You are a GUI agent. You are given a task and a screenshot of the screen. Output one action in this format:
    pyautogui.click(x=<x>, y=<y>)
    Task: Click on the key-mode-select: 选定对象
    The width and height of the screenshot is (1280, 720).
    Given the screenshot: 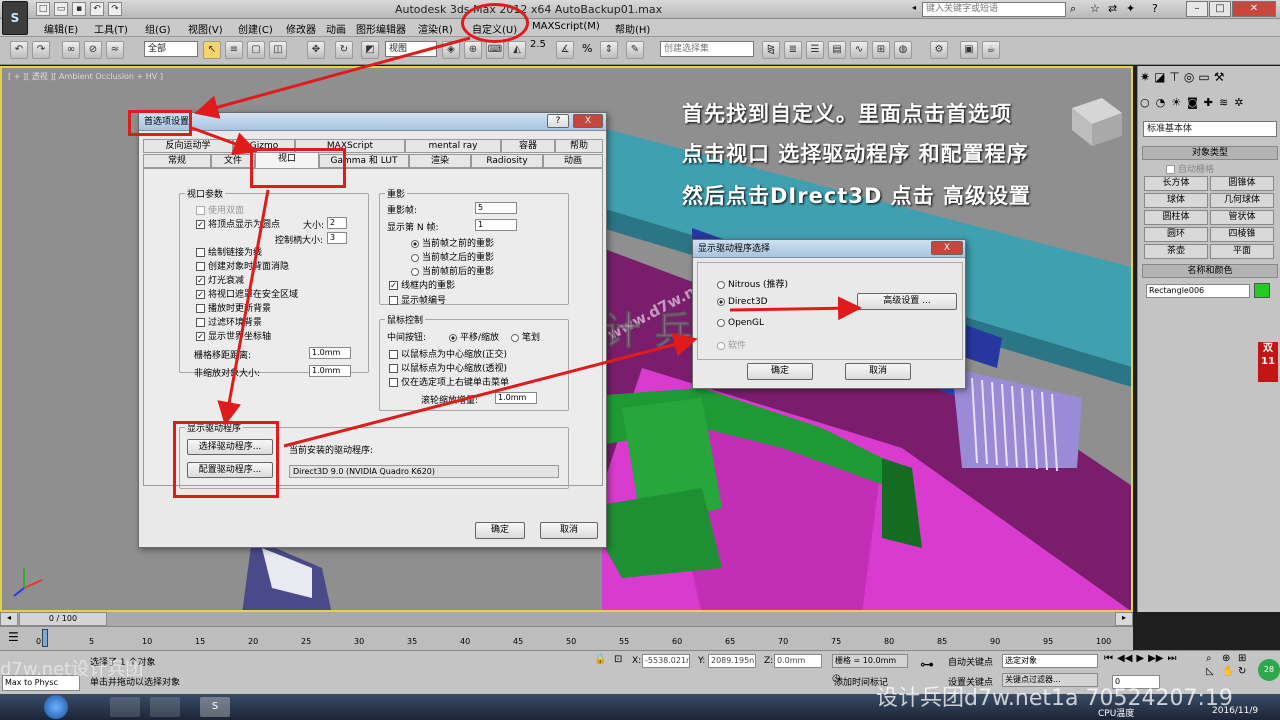 What is the action you would take?
    pyautogui.click(x=1050, y=661)
    